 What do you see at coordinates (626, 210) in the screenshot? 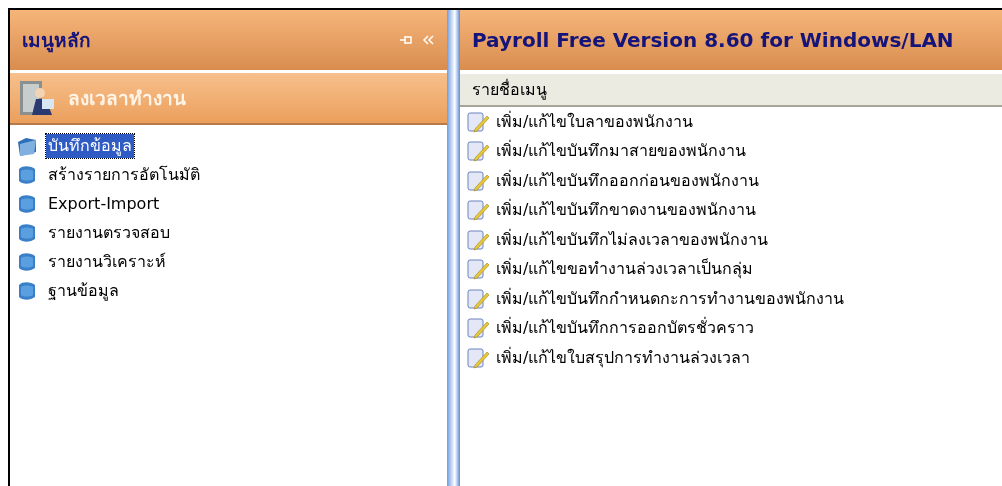
I see `menu-item: เพิ่ม/แก้ไขบันทึกขาดงานของพนักงาน` at bounding box center [626, 210].